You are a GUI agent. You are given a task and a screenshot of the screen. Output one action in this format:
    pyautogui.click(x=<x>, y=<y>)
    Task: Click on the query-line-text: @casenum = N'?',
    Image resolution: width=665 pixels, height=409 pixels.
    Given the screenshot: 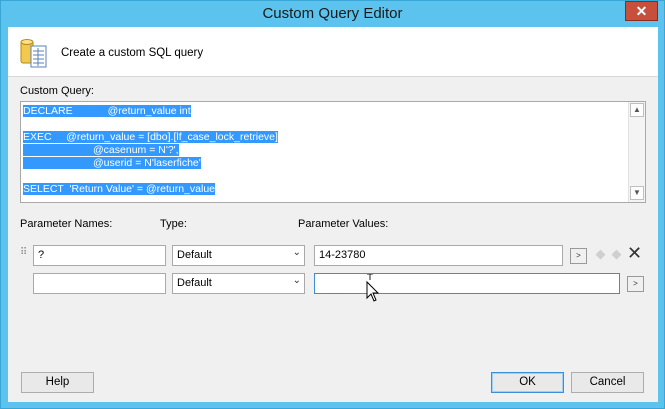 What is the action you would take?
    pyautogui.click(x=101, y=150)
    